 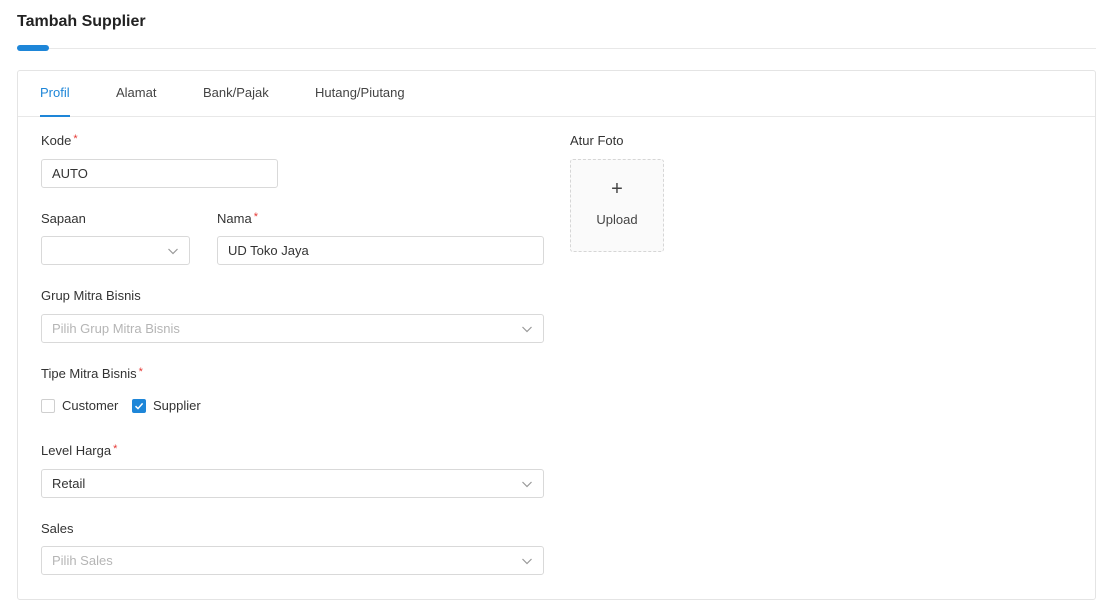 I want to click on kode-input-value: AUTO, so click(x=70, y=173).